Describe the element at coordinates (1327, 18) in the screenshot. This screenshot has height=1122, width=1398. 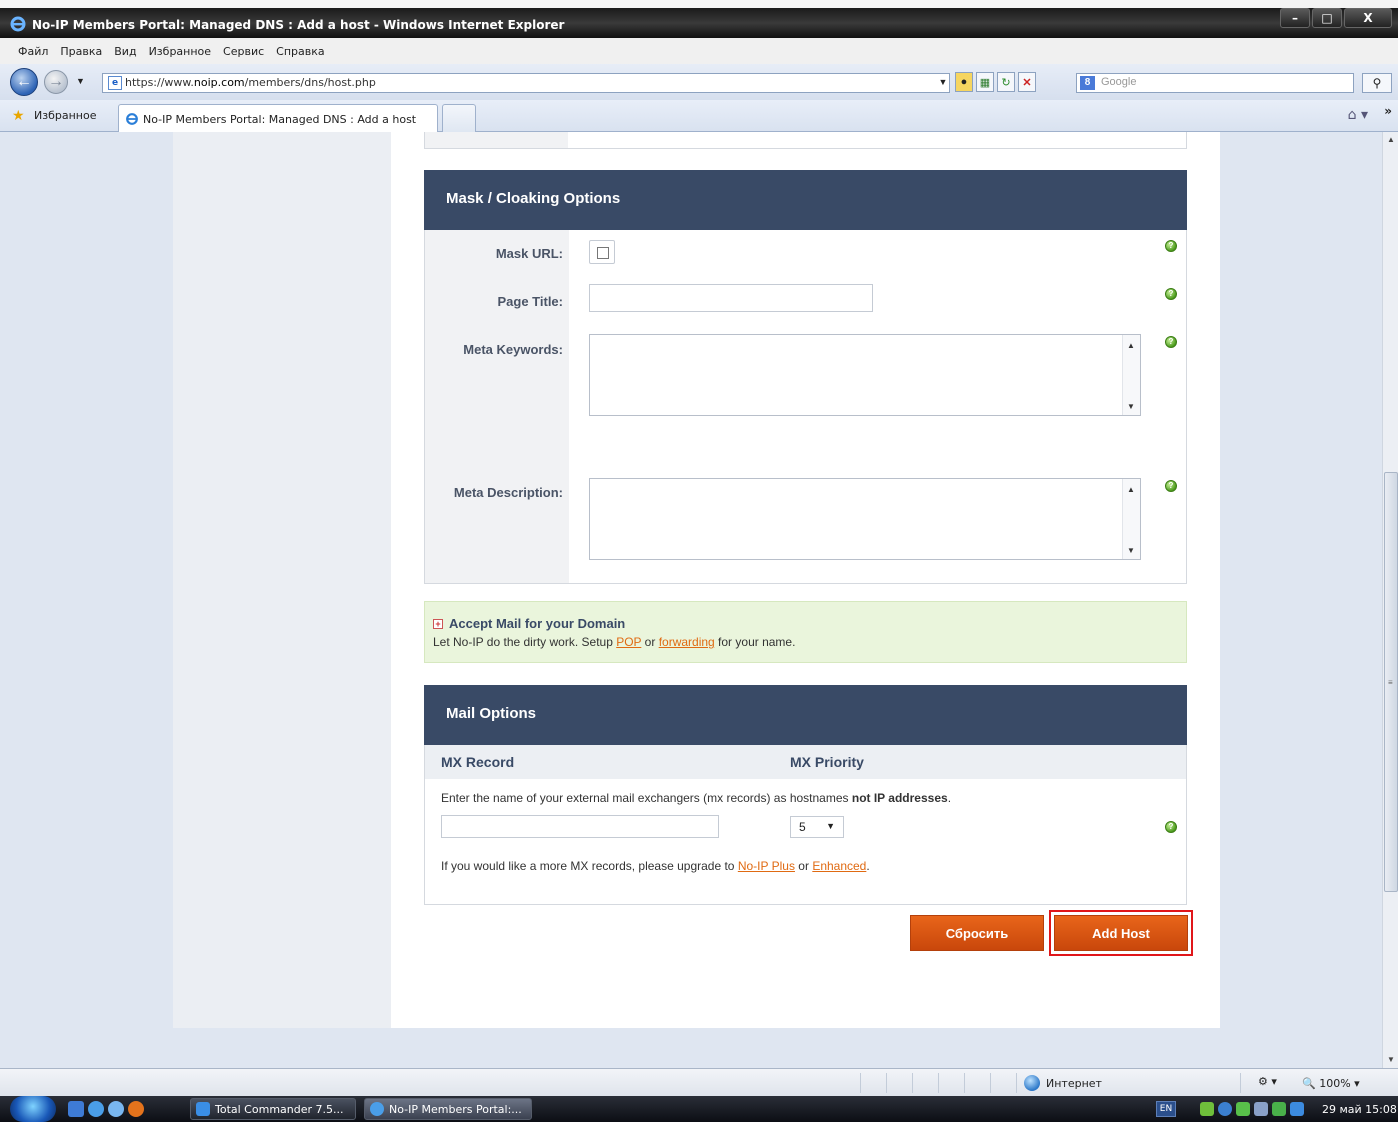
I see `maximize-button: □` at that location.